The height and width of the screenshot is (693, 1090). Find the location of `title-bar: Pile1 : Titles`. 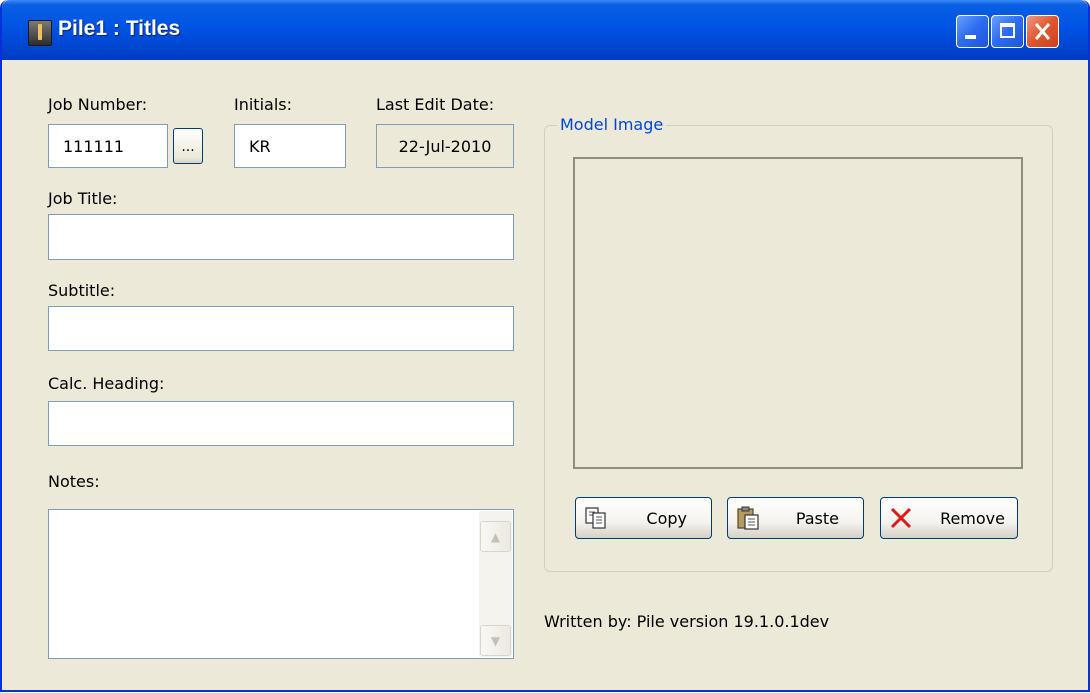

title-bar: Pile1 : Titles is located at coordinates (545, 30).